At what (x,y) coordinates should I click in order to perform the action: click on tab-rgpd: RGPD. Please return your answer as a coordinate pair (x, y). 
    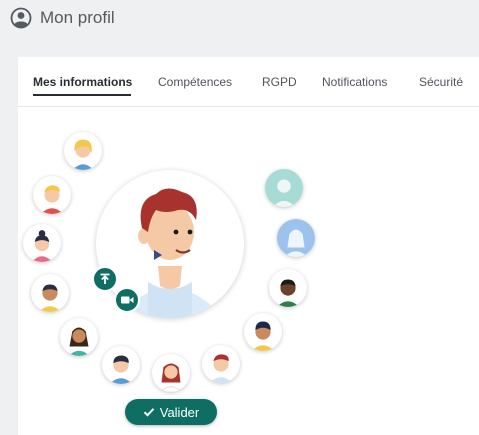
    Looking at the image, I should click on (279, 82).